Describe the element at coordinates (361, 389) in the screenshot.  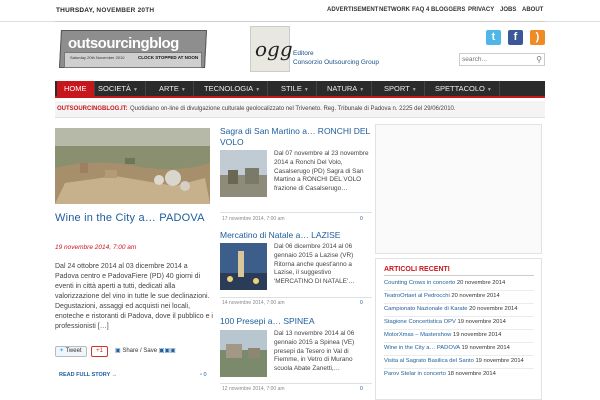
I see `article-comment-count-3: 0` at that location.